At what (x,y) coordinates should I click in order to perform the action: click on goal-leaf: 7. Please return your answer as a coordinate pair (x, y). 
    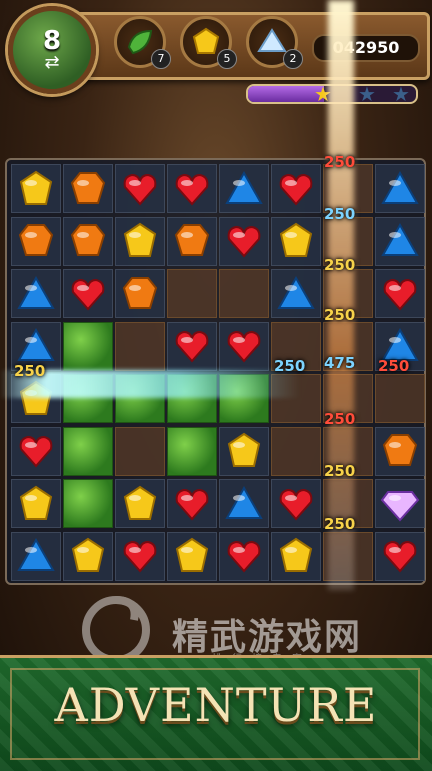
    Looking at the image, I should click on (142, 42).